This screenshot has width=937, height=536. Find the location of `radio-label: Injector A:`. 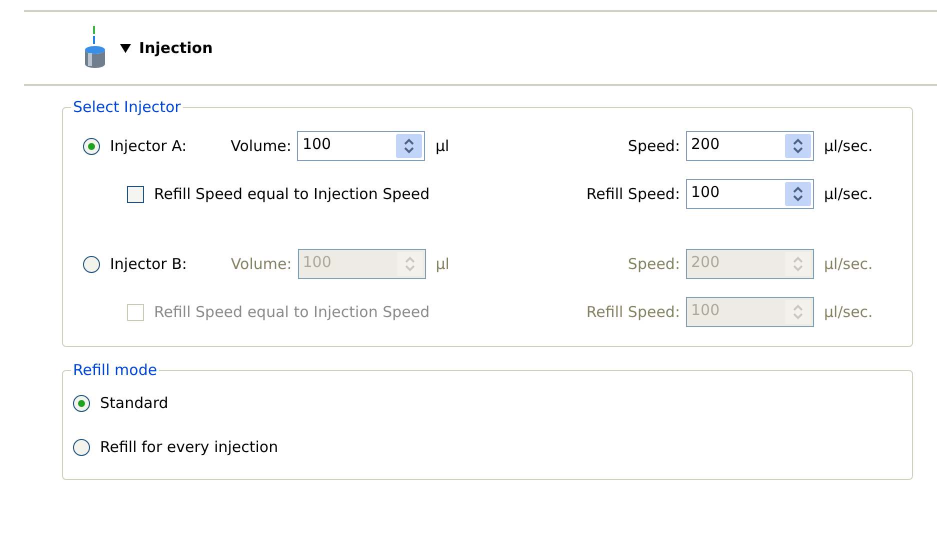

radio-label: Injector A: is located at coordinates (148, 146).